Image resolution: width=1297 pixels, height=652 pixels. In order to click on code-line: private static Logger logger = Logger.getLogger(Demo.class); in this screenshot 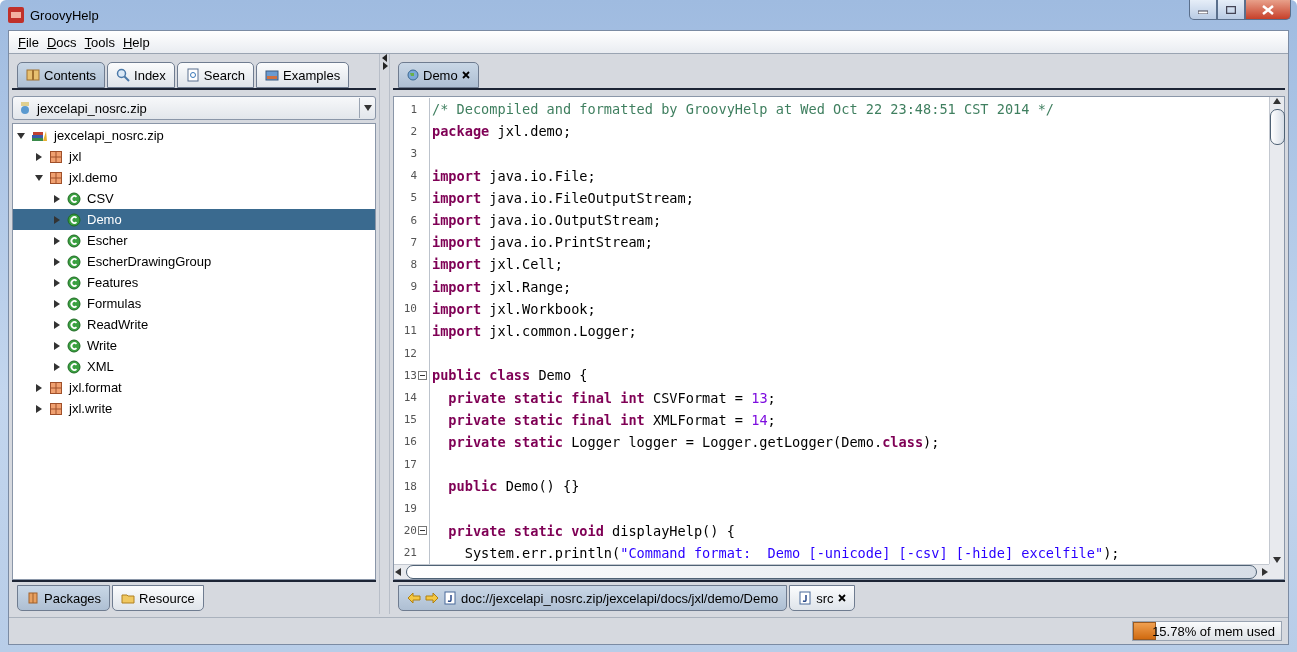, I will do `click(693, 441)`.